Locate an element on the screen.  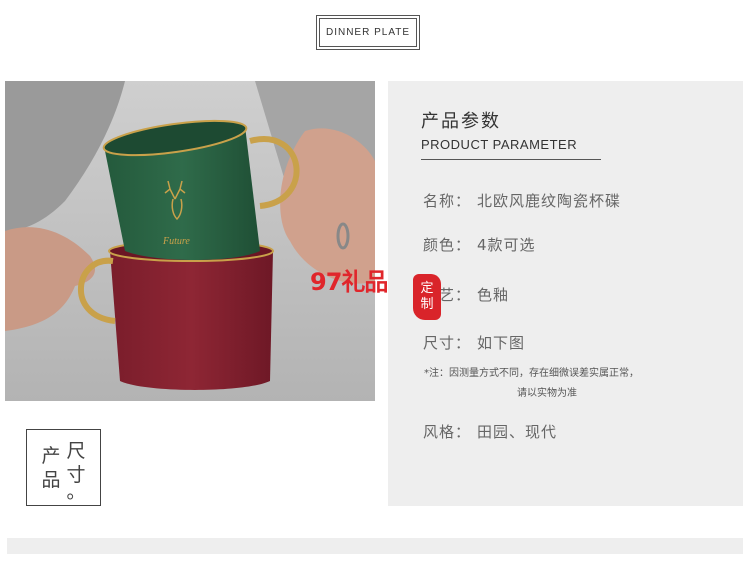
watermark-text: 97礼品 is located at coordinates (349, 282).